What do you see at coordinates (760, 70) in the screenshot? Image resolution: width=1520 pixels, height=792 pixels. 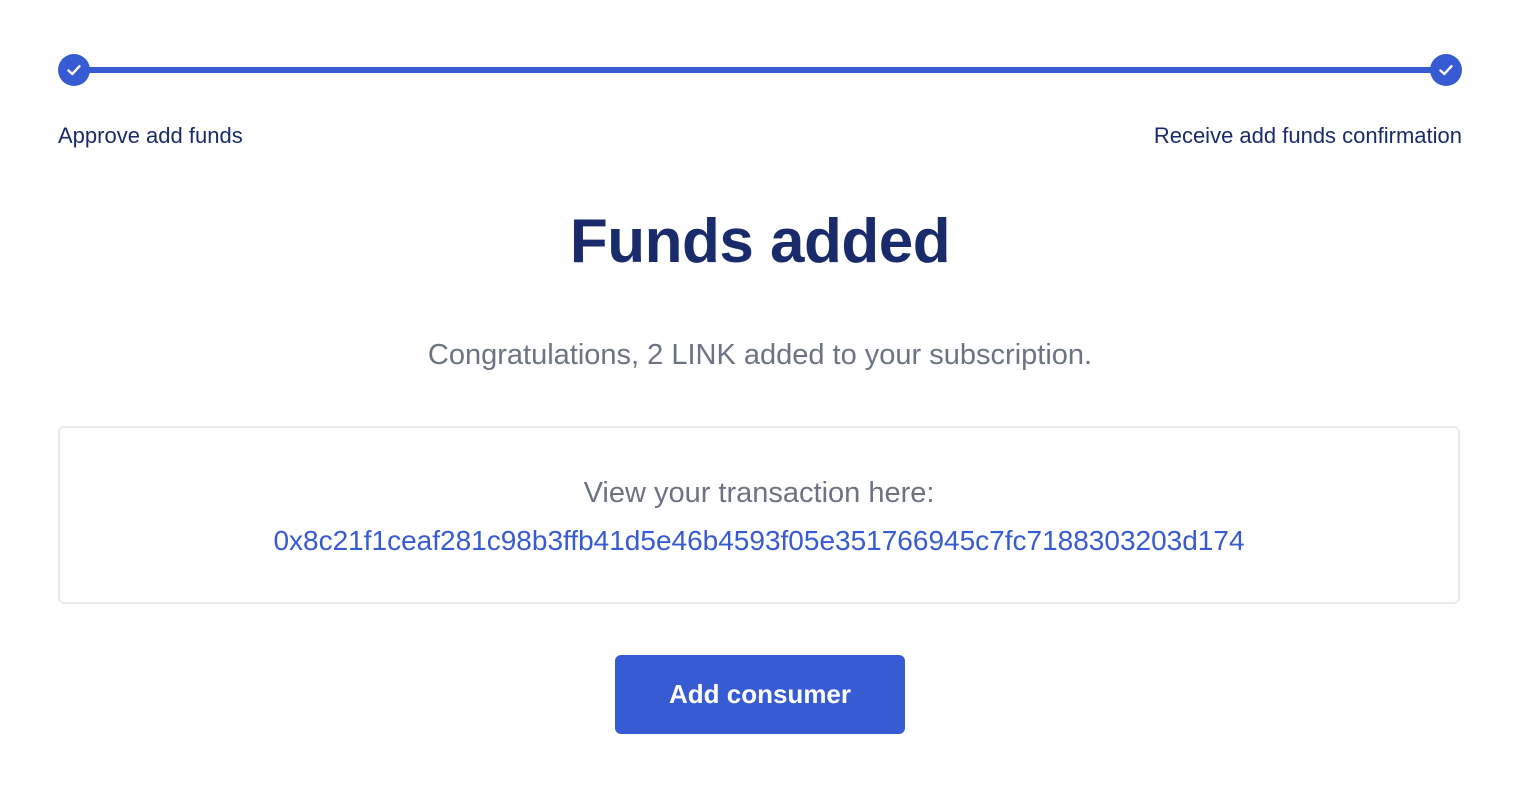 I see `stepper-progress-line` at bounding box center [760, 70].